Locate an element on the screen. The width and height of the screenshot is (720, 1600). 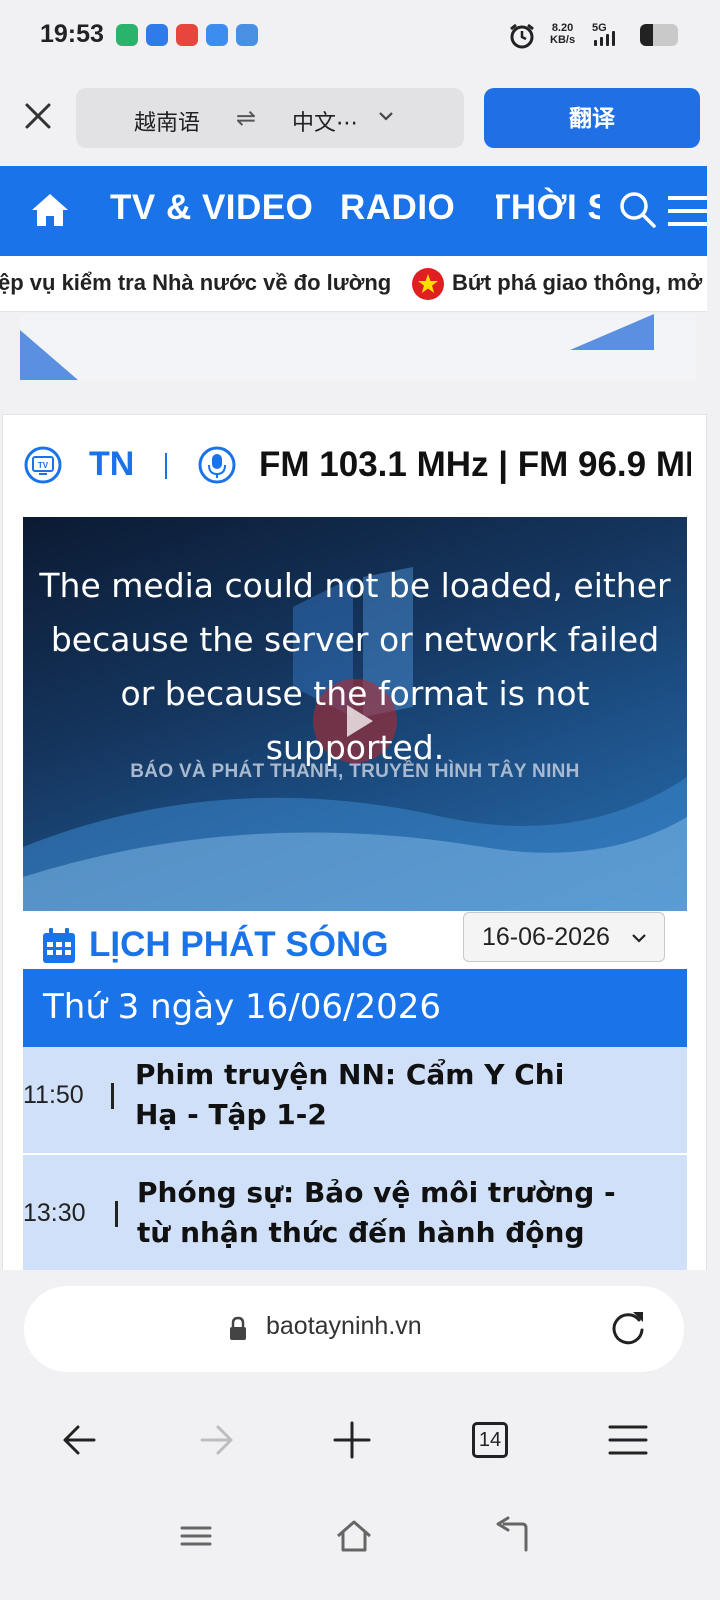
back-button-icon is located at coordinates (514, 1536).